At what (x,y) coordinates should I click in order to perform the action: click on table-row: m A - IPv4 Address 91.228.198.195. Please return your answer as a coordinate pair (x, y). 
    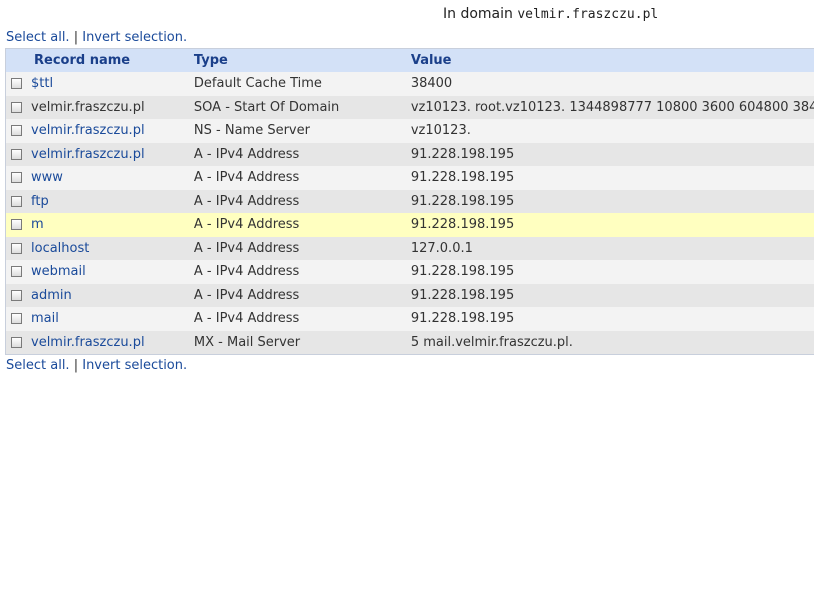
    Looking at the image, I should click on (409, 225).